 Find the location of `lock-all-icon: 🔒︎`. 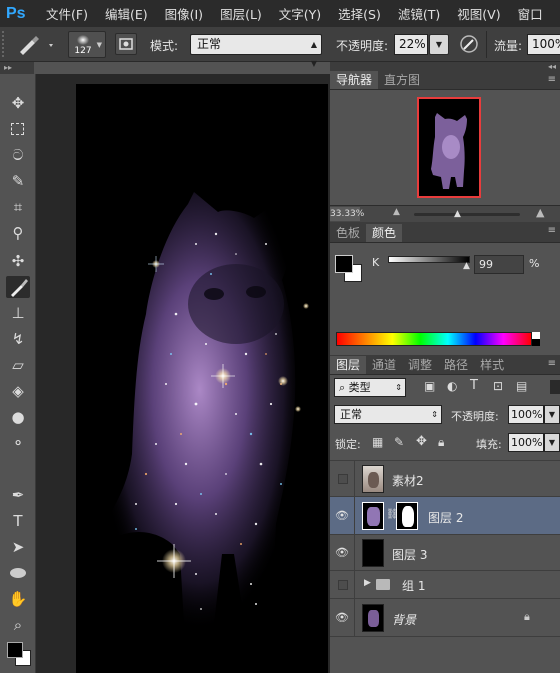

lock-all-icon: 🔒︎ is located at coordinates (441, 442).